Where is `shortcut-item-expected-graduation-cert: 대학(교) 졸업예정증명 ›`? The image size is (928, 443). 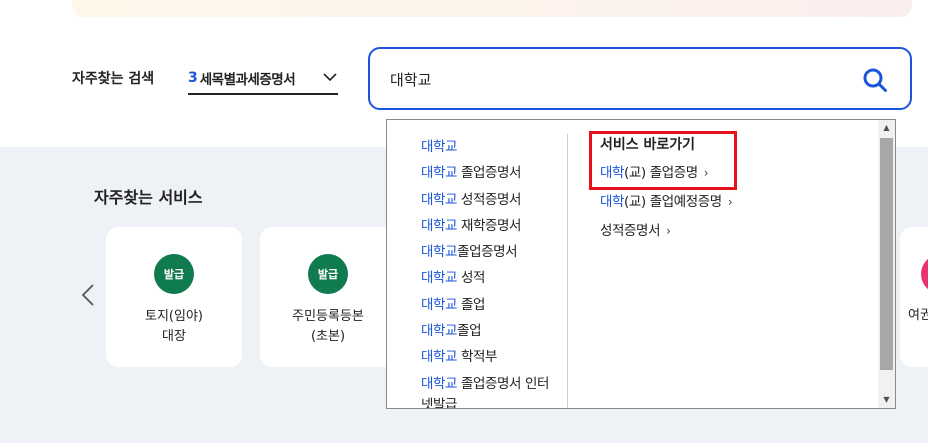 shortcut-item-expected-graduation-cert: 대학(교) 졸업예정증명 › is located at coordinates (747, 202).